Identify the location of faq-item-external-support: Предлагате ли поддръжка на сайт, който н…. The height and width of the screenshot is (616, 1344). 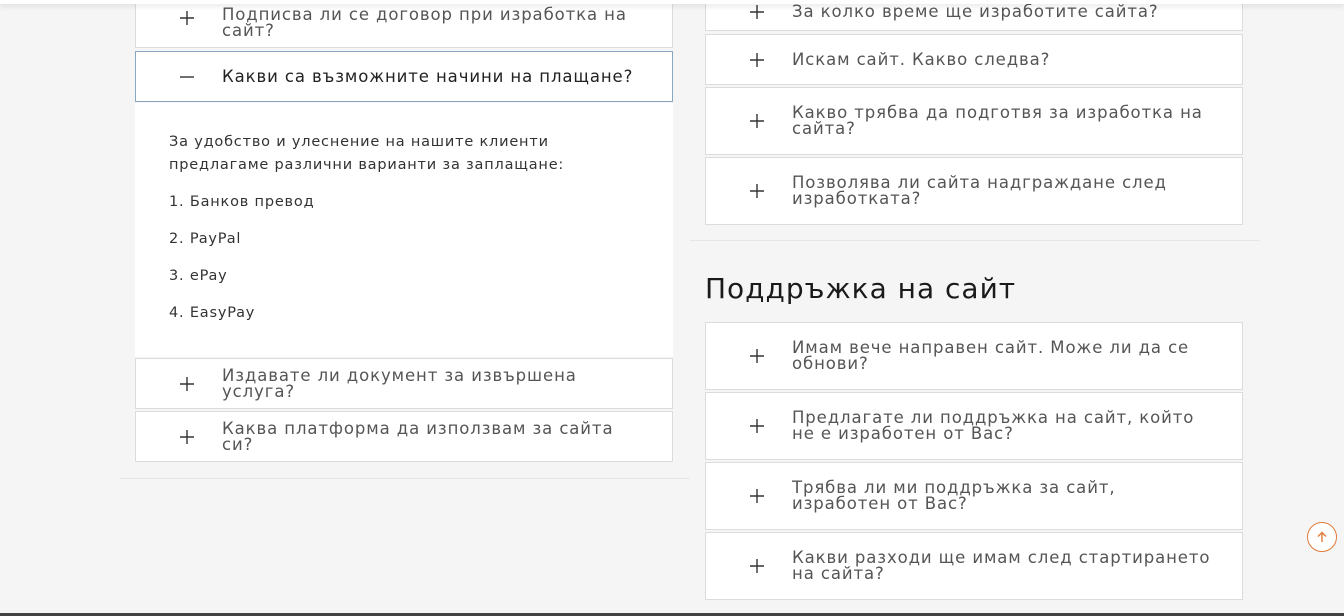
(974, 426).